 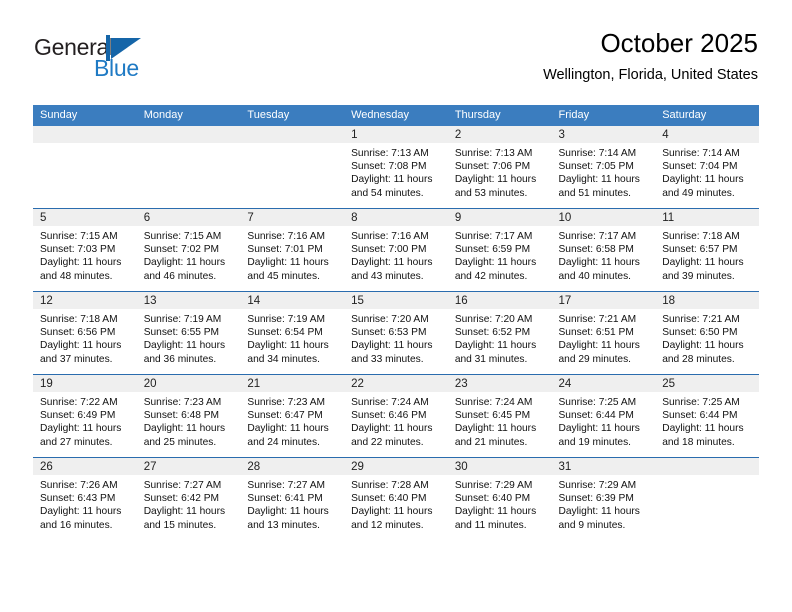 What do you see at coordinates (461, 384) in the screenshot?
I see `day-number: 23` at bounding box center [461, 384].